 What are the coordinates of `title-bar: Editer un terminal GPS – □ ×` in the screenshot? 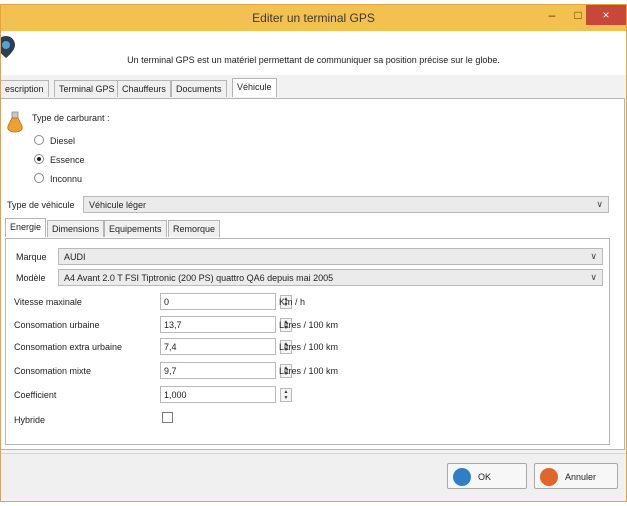 It's located at (313, 18).